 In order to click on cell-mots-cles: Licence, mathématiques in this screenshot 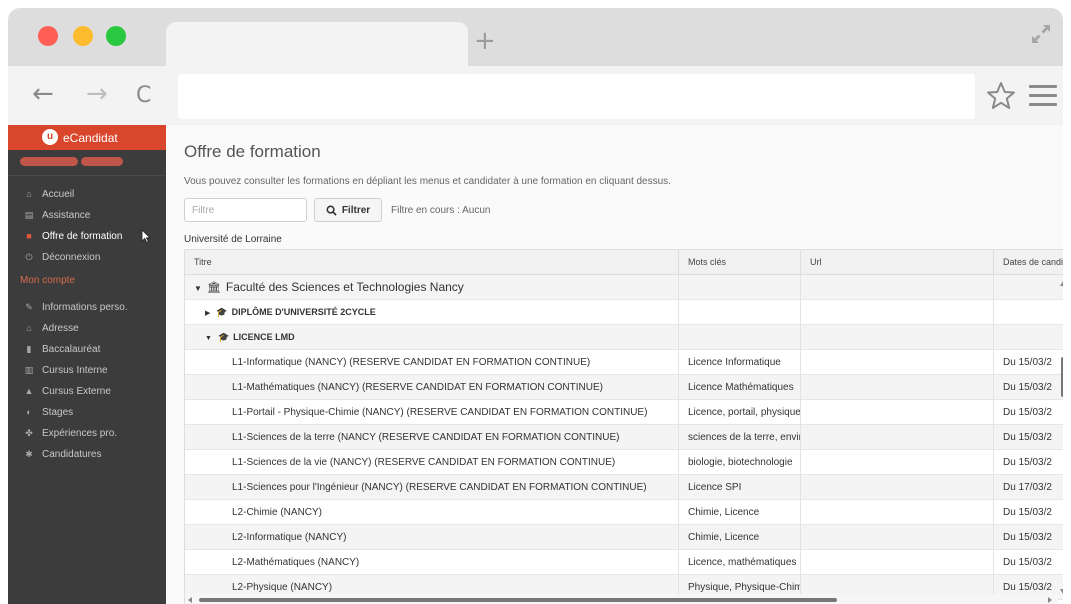, I will do `click(740, 562)`.